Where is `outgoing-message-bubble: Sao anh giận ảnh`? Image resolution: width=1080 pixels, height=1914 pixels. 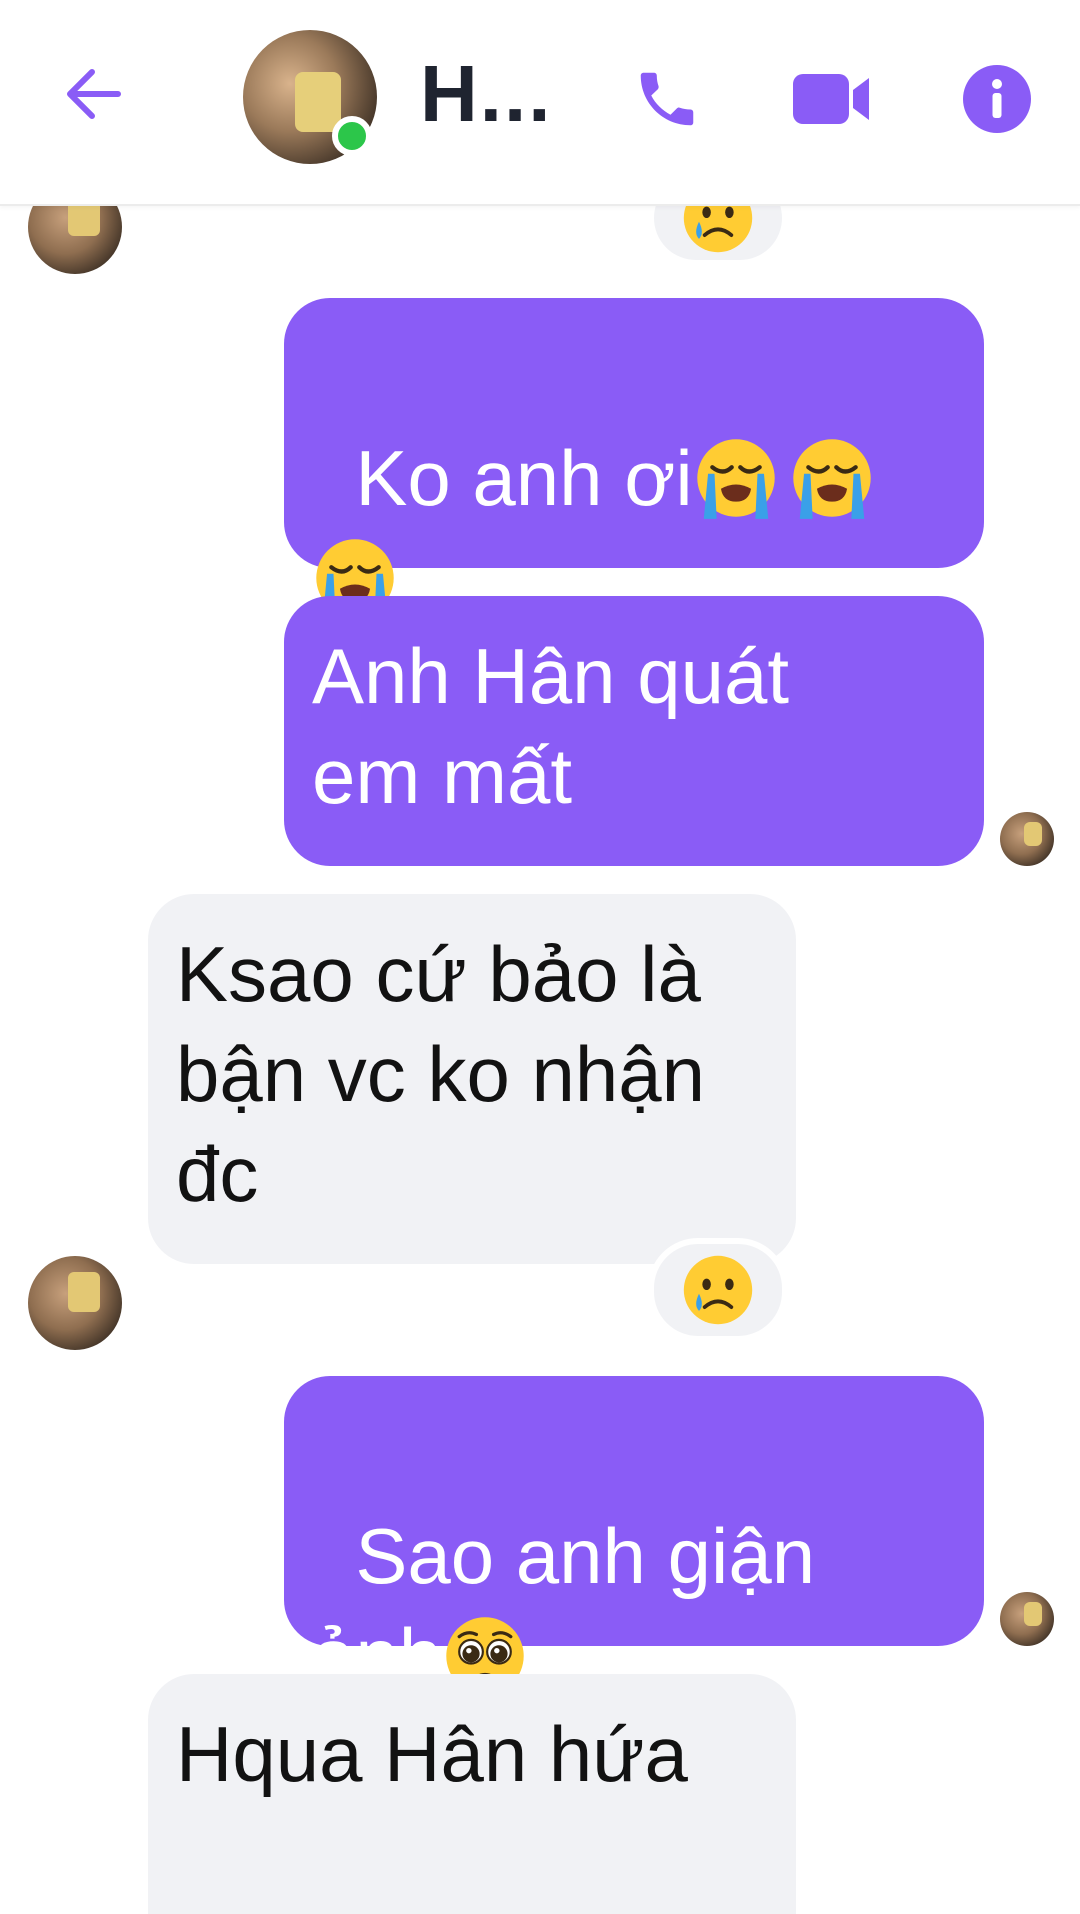
outgoing-message-bubble: Sao anh giận ảnh is located at coordinates (634, 1538).